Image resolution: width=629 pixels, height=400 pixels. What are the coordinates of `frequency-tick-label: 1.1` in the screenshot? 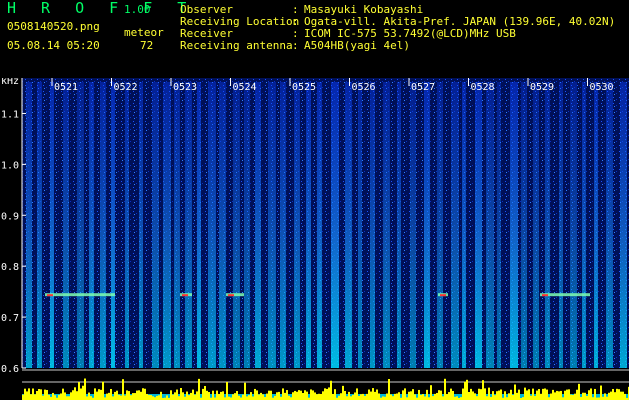 It's located at (10, 114).